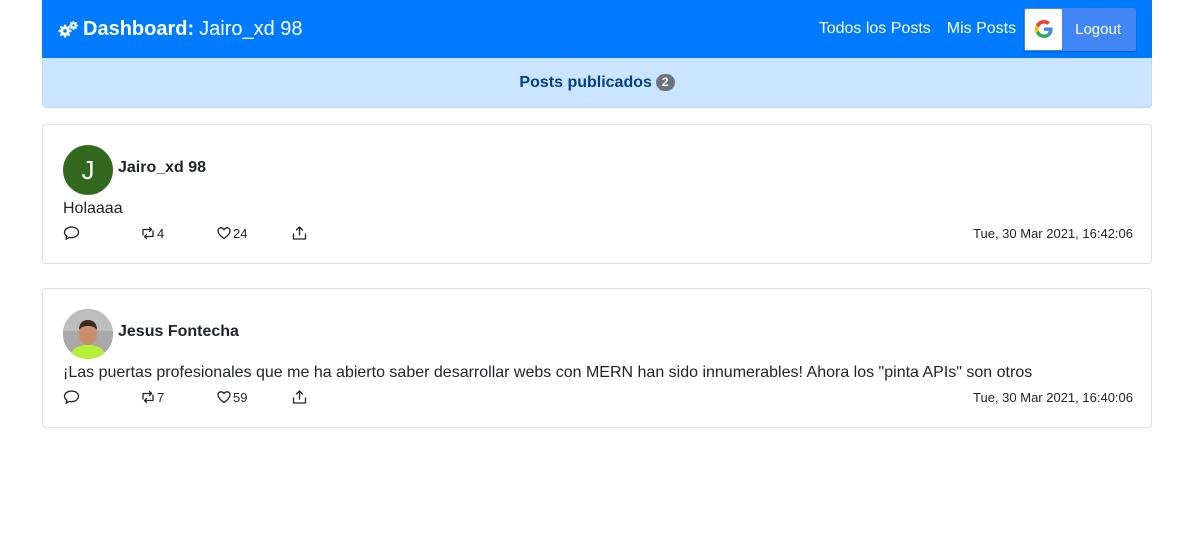 Image resolution: width=1193 pixels, height=543 pixels. What do you see at coordinates (240, 233) in the screenshot?
I see `like-count: 24` at bounding box center [240, 233].